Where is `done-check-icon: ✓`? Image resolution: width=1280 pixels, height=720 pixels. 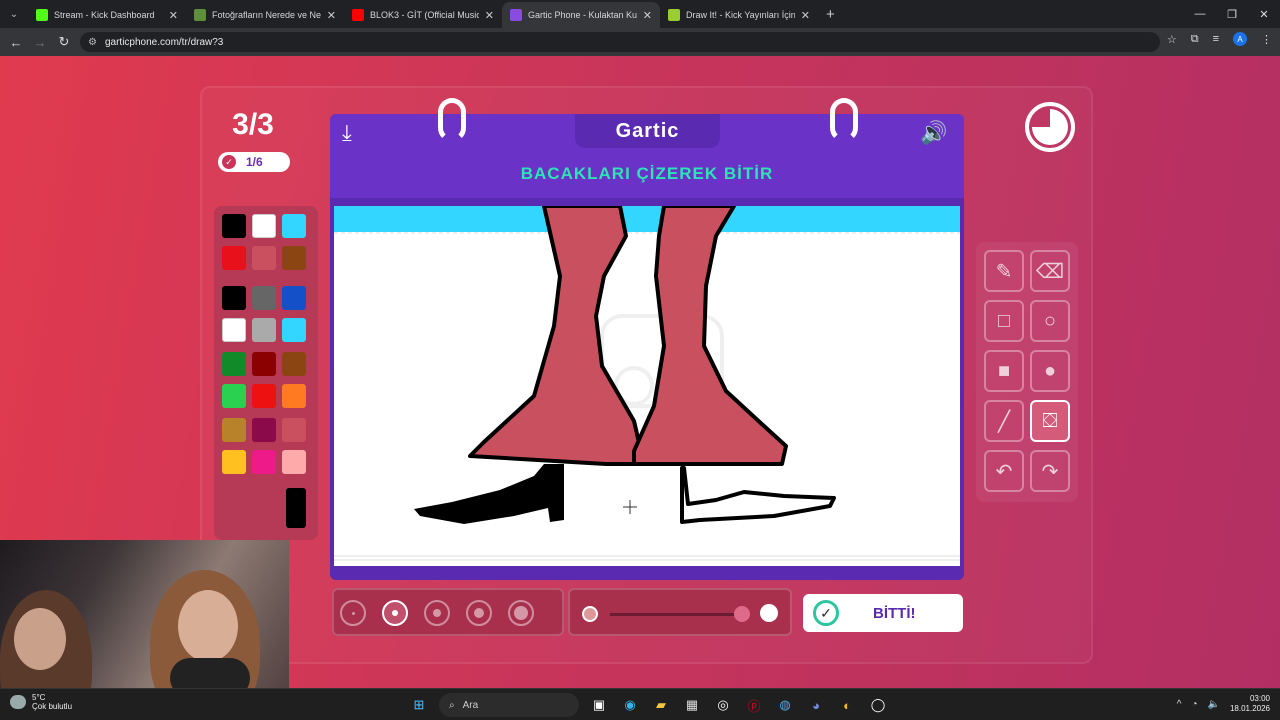 done-check-icon: ✓ is located at coordinates (826, 613).